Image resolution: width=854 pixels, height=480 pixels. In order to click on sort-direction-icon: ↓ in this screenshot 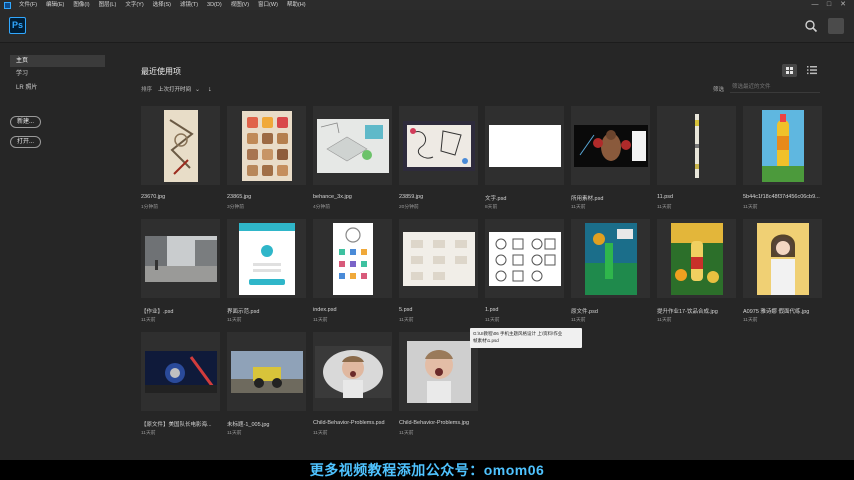, I will do `click(210, 89)`.